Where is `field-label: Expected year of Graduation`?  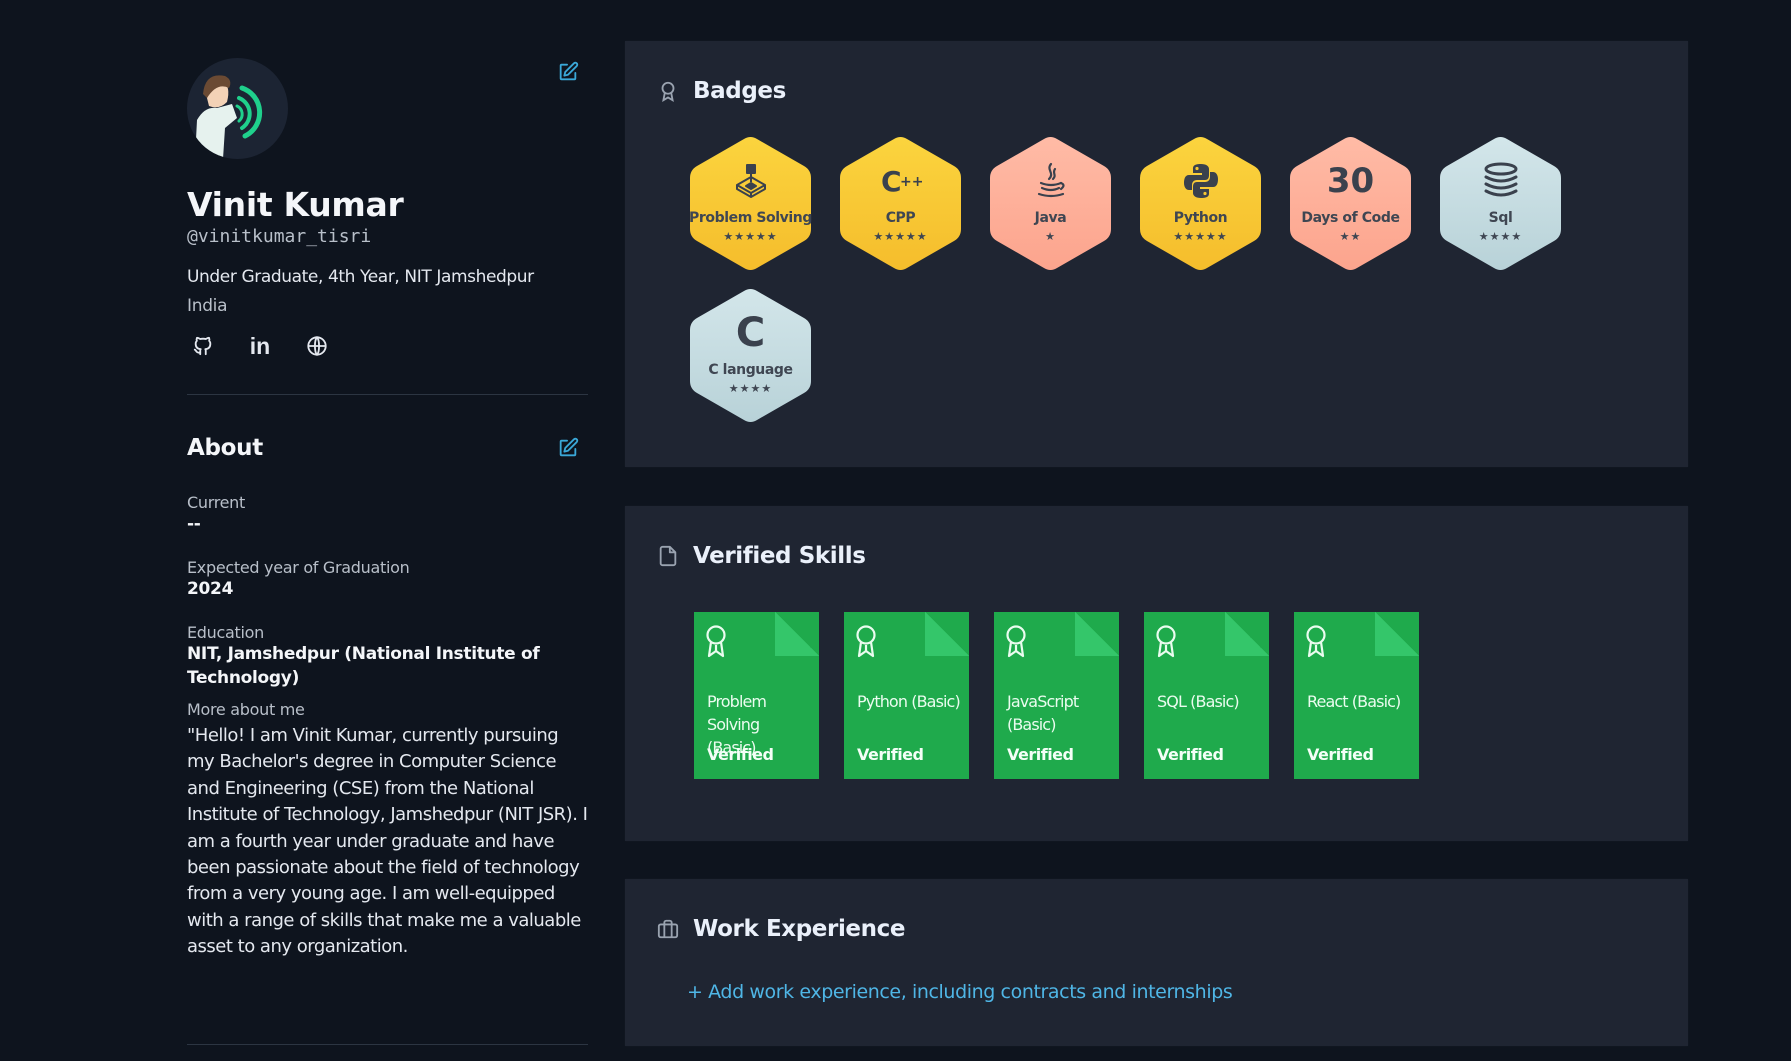
field-label: Expected year of Graduation is located at coordinates (298, 567).